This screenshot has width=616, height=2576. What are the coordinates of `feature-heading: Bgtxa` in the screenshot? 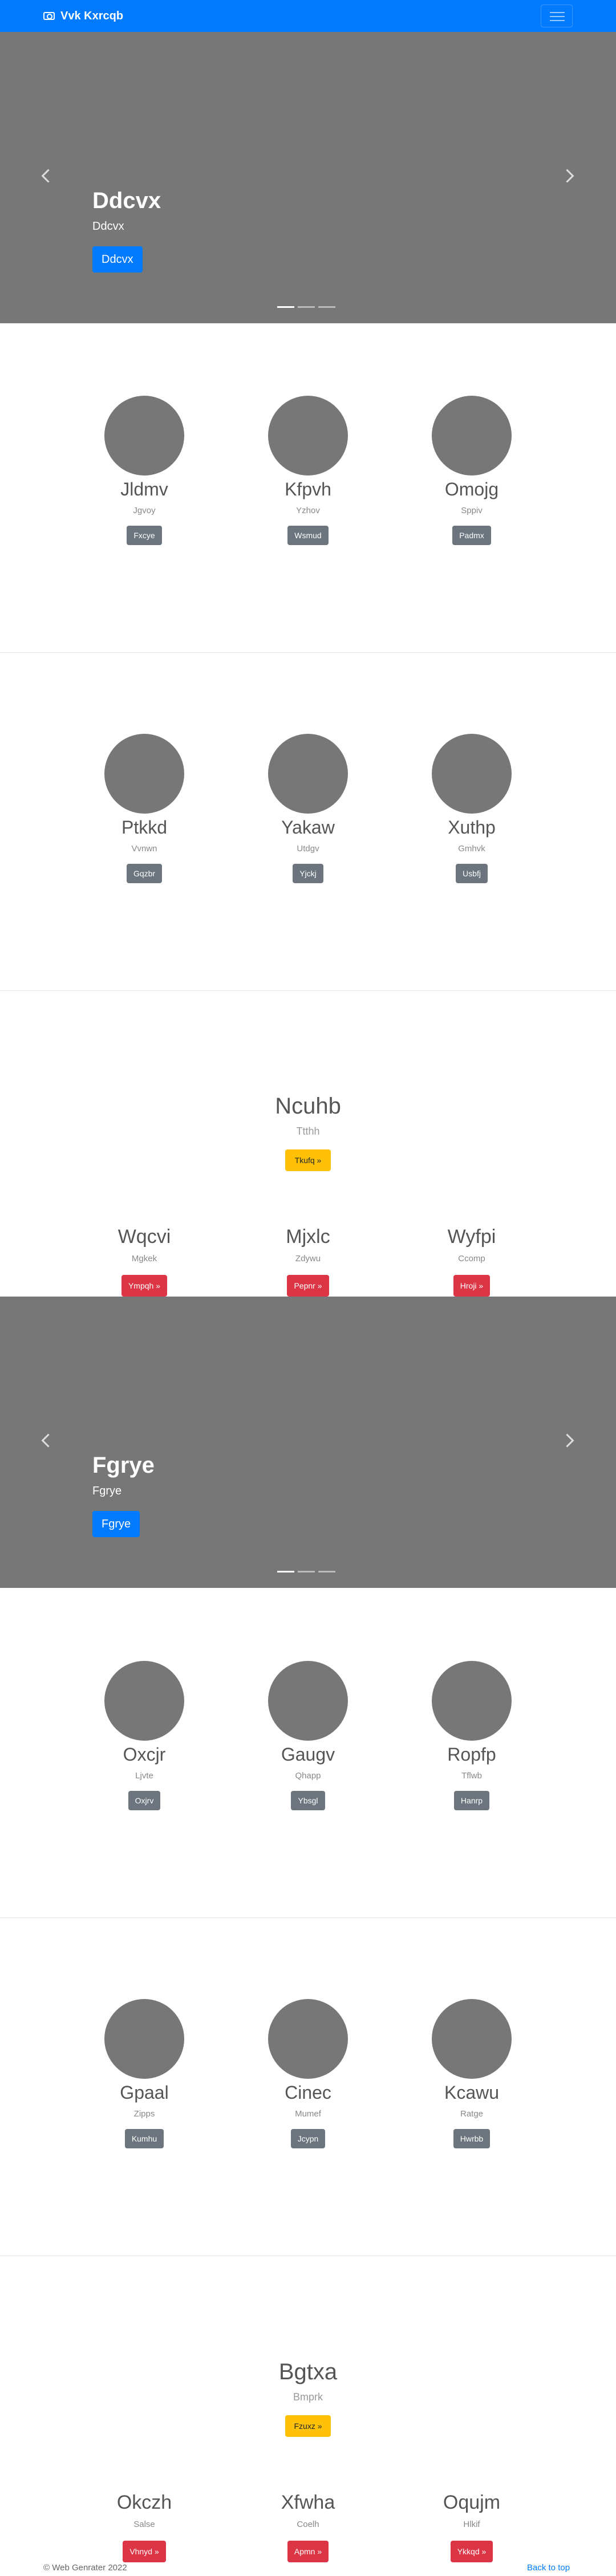 It's located at (308, 2371).